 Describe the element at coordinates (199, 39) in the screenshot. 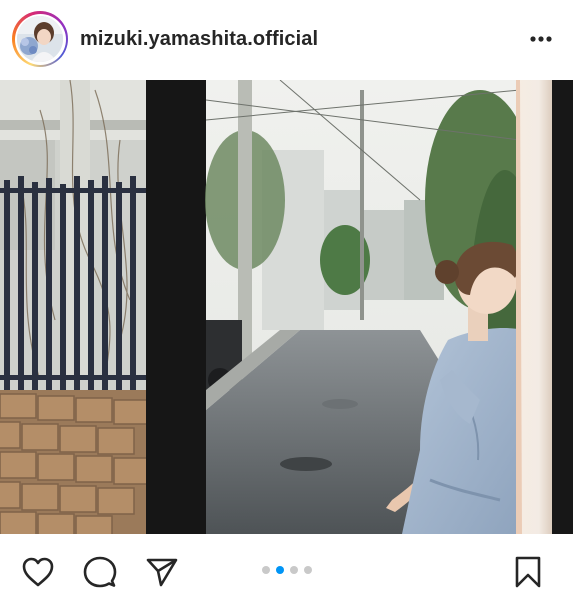

I see `username: mizuki.yamashita.official` at that location.